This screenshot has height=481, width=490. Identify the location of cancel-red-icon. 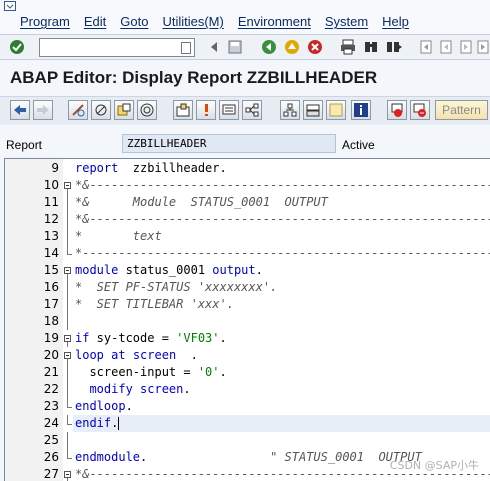
(315, 47).